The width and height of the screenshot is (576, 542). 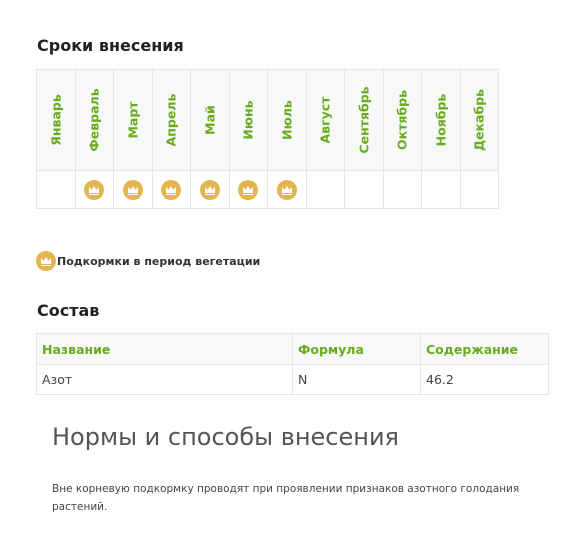 I want to click on column-header-name: Название, so click(x=164, y=349).